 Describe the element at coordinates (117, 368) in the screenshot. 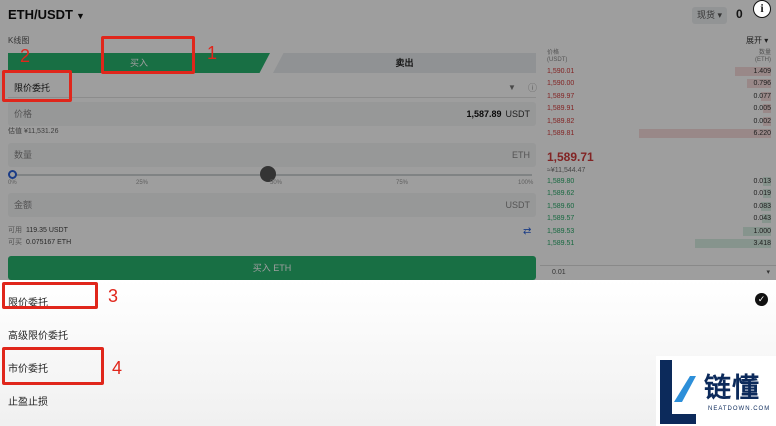

I see `annotation-number: 4` at that location.